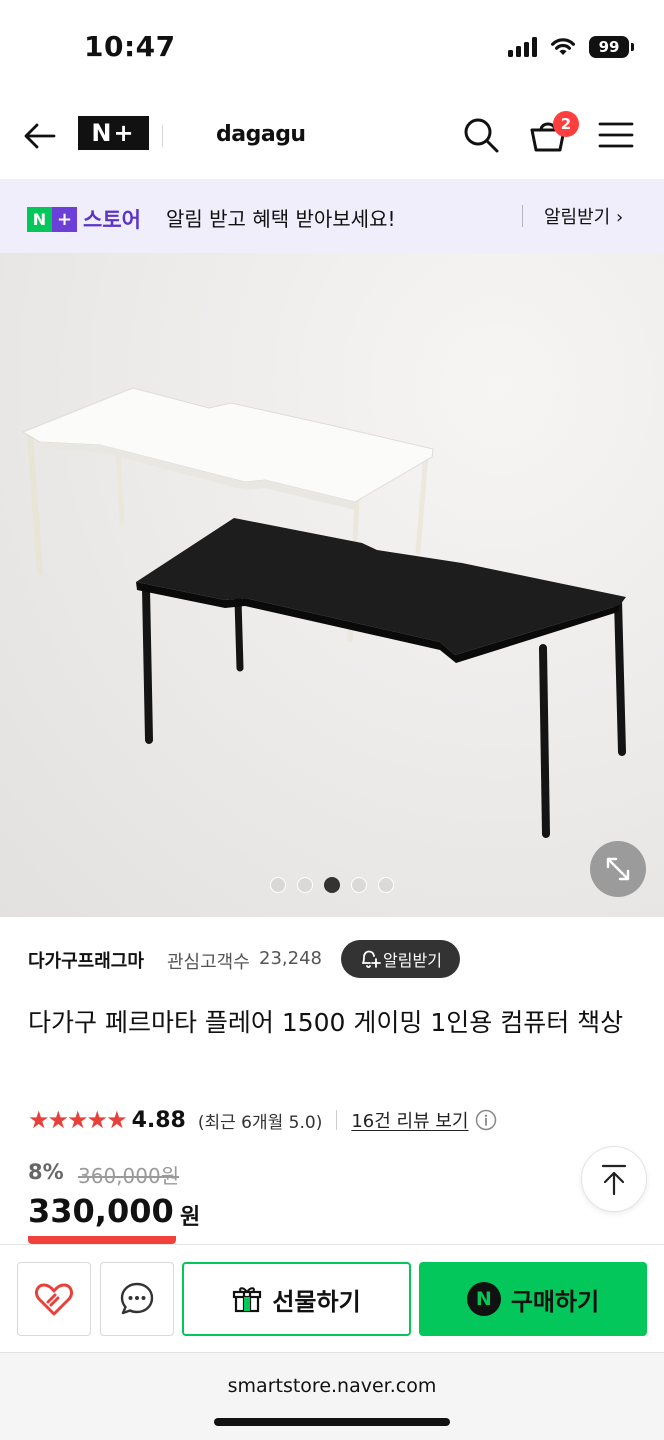 The width and height of the screenshot is (664, 1440). I want to click on rating-divider, so click(337, 1120).